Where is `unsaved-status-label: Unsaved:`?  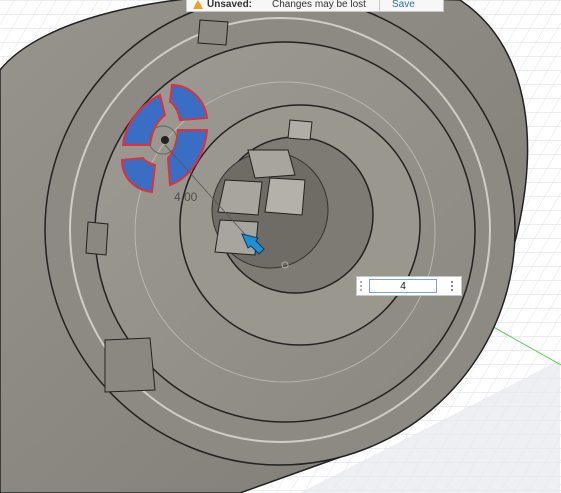 unsaved-status-label: Unsaved: is located at coordinates (230, 5).